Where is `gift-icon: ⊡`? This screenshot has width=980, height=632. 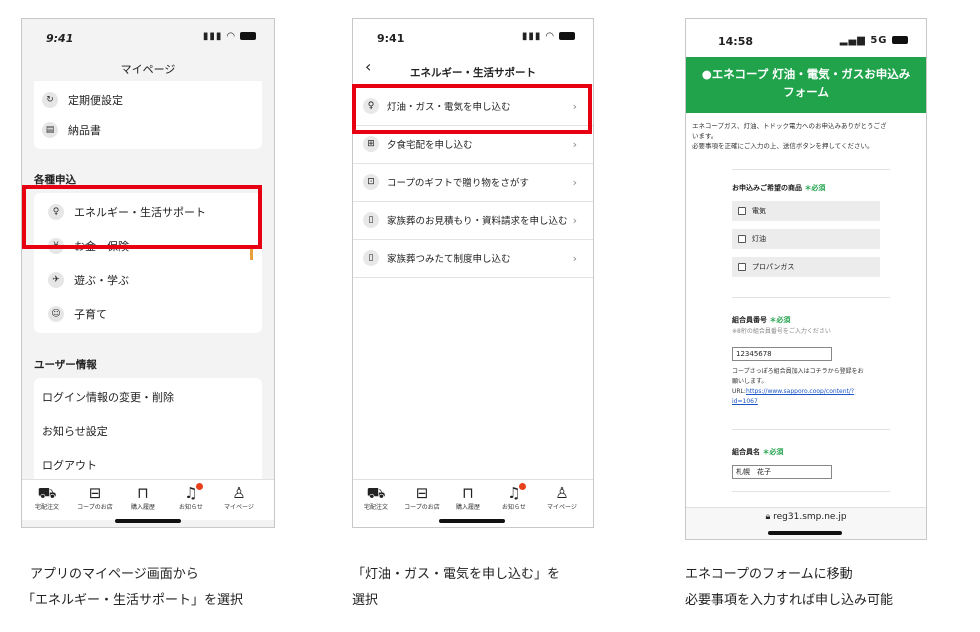 gift-icon: ⊡ is located at coordinates (371, 182).